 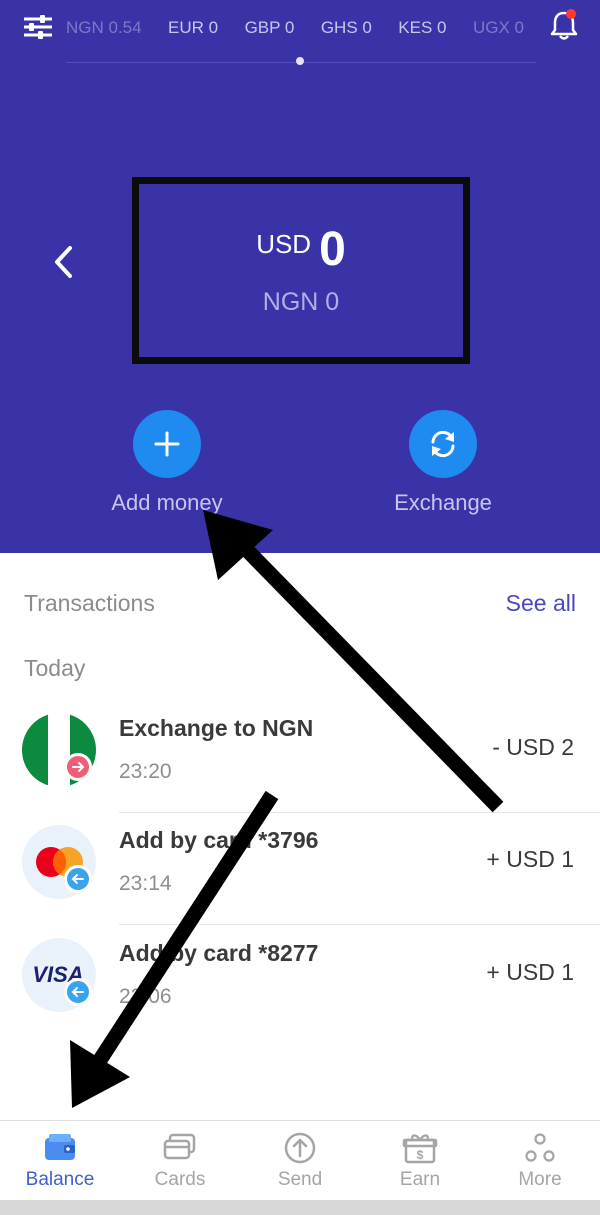 What do you see at coordinates (216, 728) in the screenshot?
I see `transaction-name: Exchange to NGN` at bounding box center [216, 728].